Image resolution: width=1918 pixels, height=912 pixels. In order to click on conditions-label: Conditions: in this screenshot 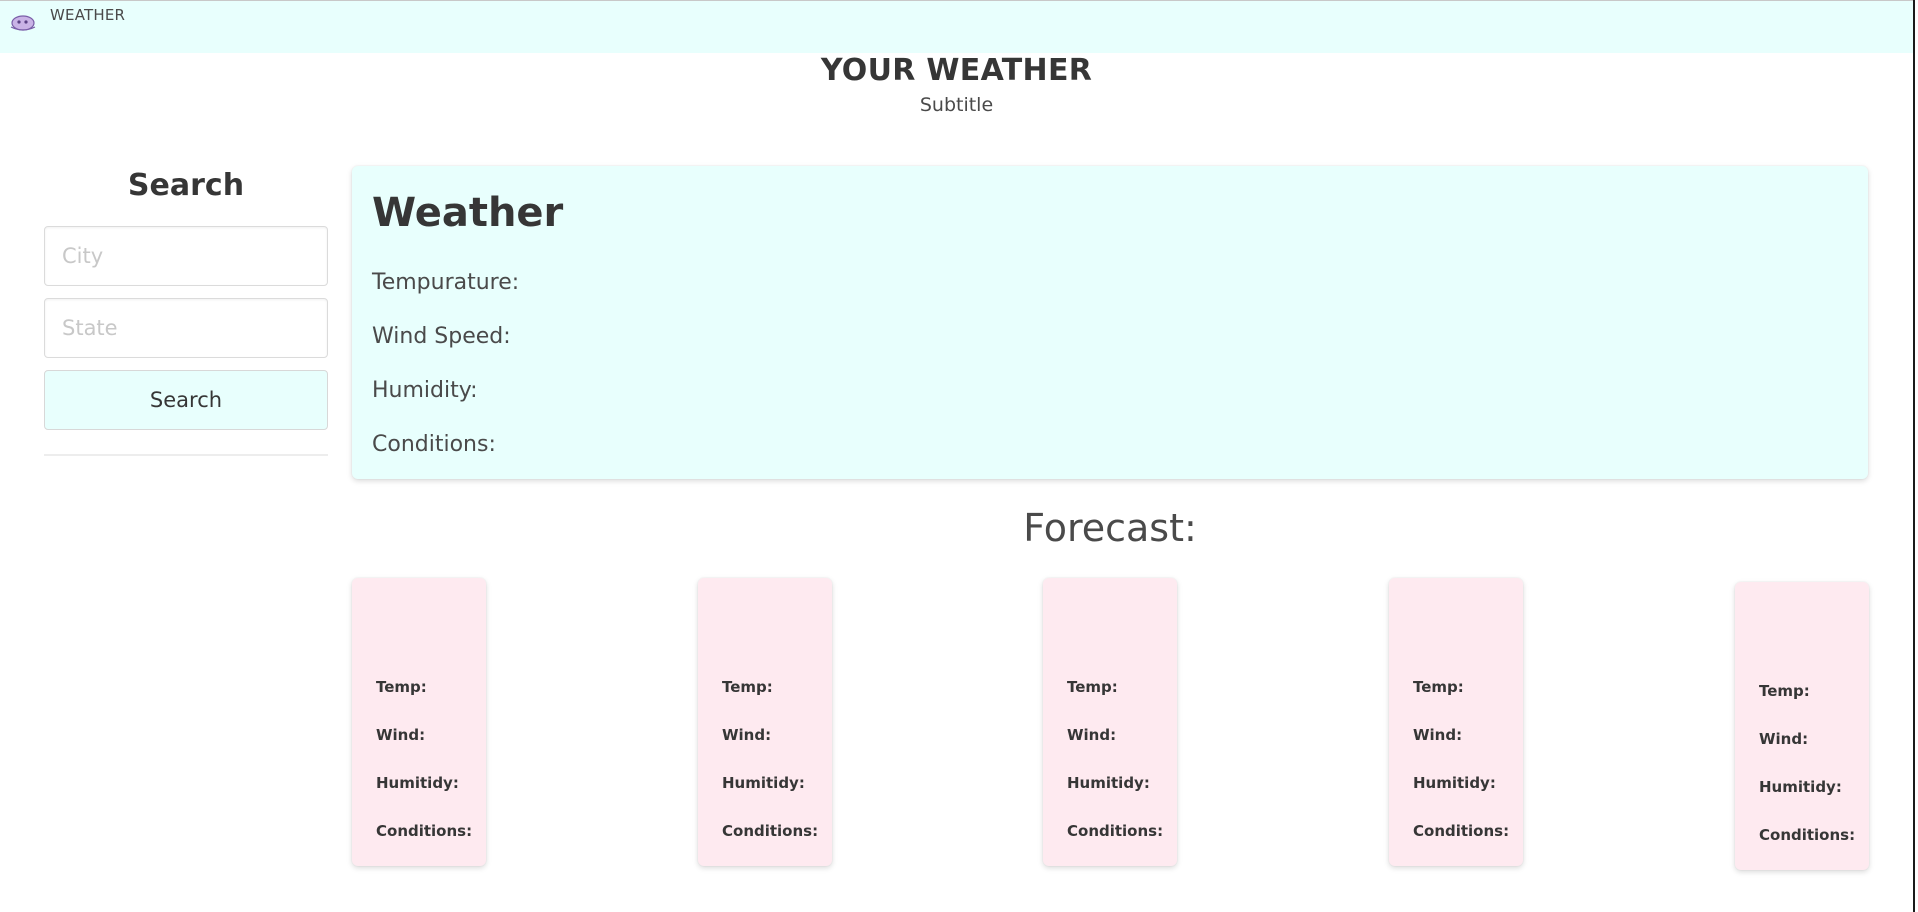, I will do `click(434, 444)`.